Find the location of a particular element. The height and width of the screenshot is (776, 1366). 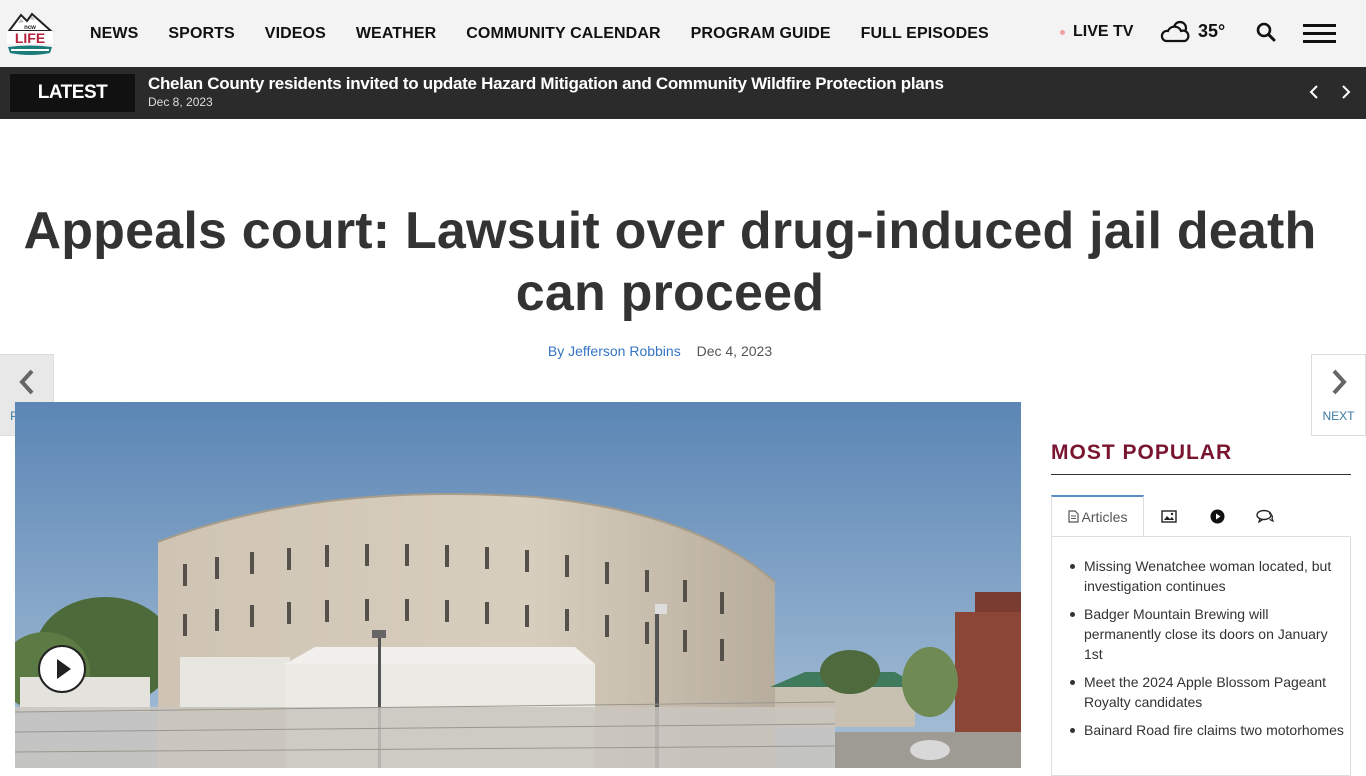

document-icon is located at coordinates (1073, 516).